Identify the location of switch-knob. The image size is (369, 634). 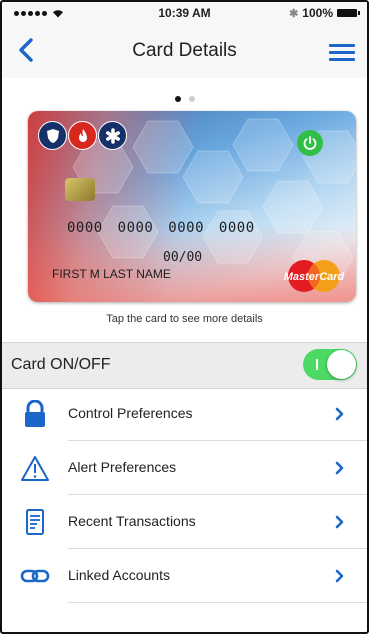
(341, 364).